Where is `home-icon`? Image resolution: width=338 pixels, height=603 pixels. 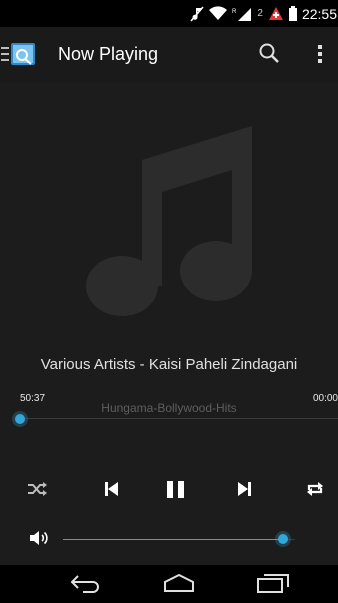 home-icon is located at coordinates (179, 583).